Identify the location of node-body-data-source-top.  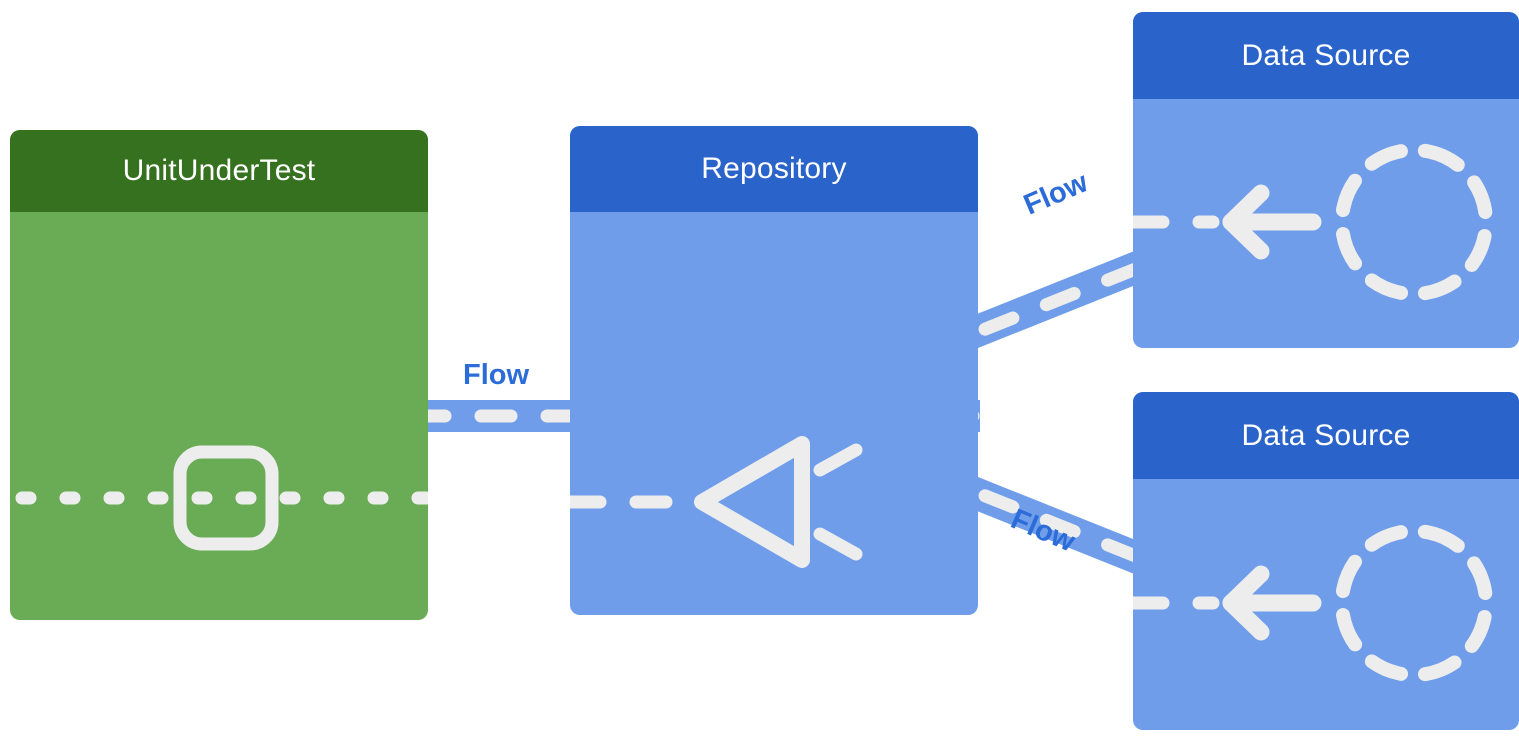
(1326, 223).